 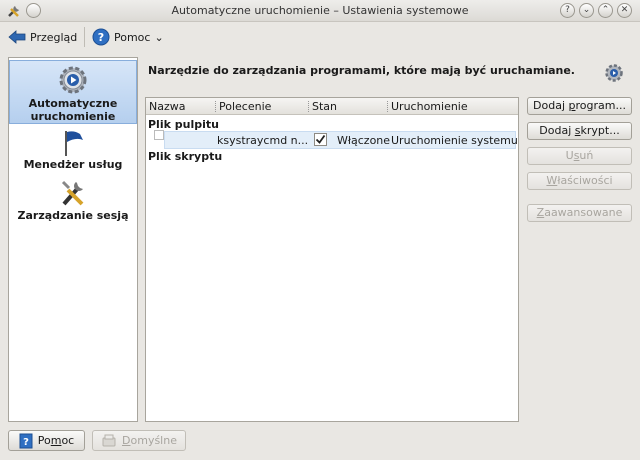 What do you see at coordinates (614, 73) in the screenshot?
I see `settings-gear-icon` at bounding box center [614, 73].